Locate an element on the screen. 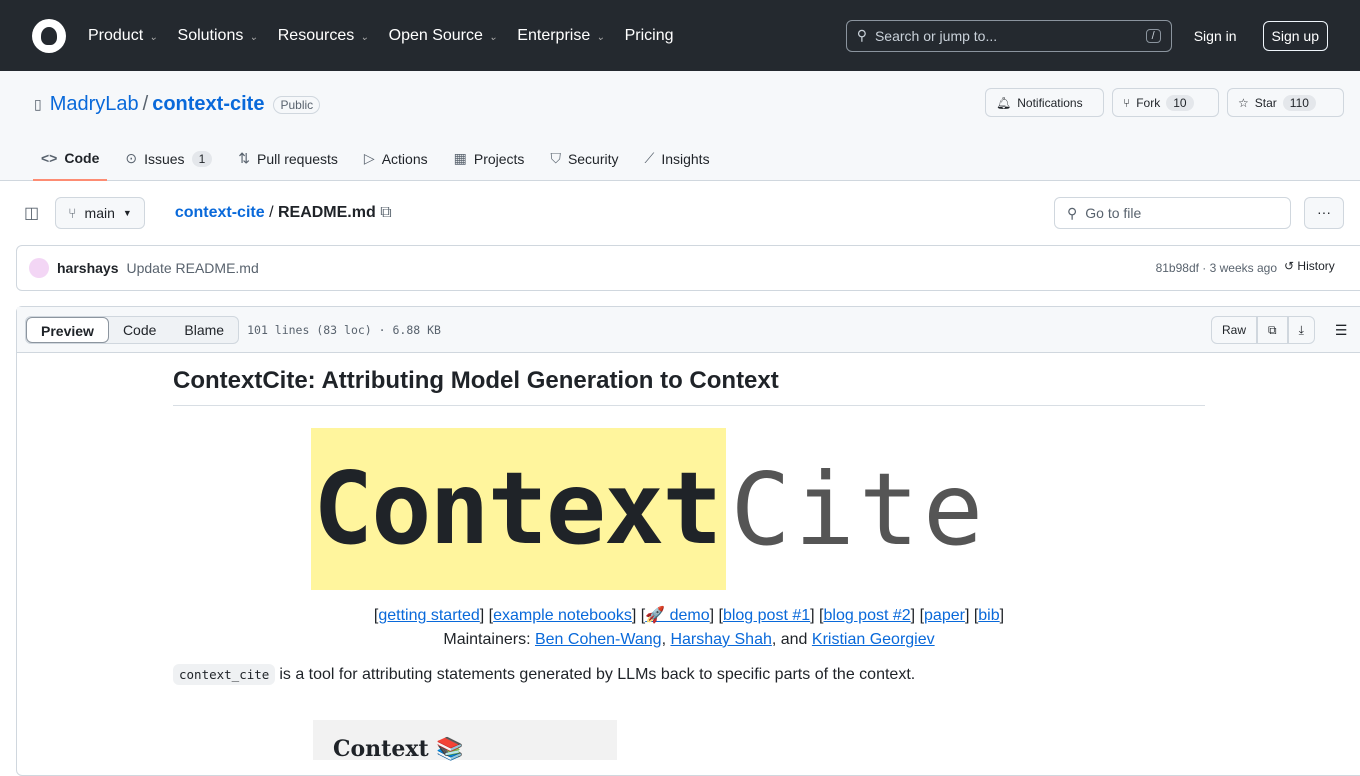 Image resolution: width=1360 pixels, height=776 pixels. nav-enterprise: Enterprise ⌄ is located at coordinates (560, 36).